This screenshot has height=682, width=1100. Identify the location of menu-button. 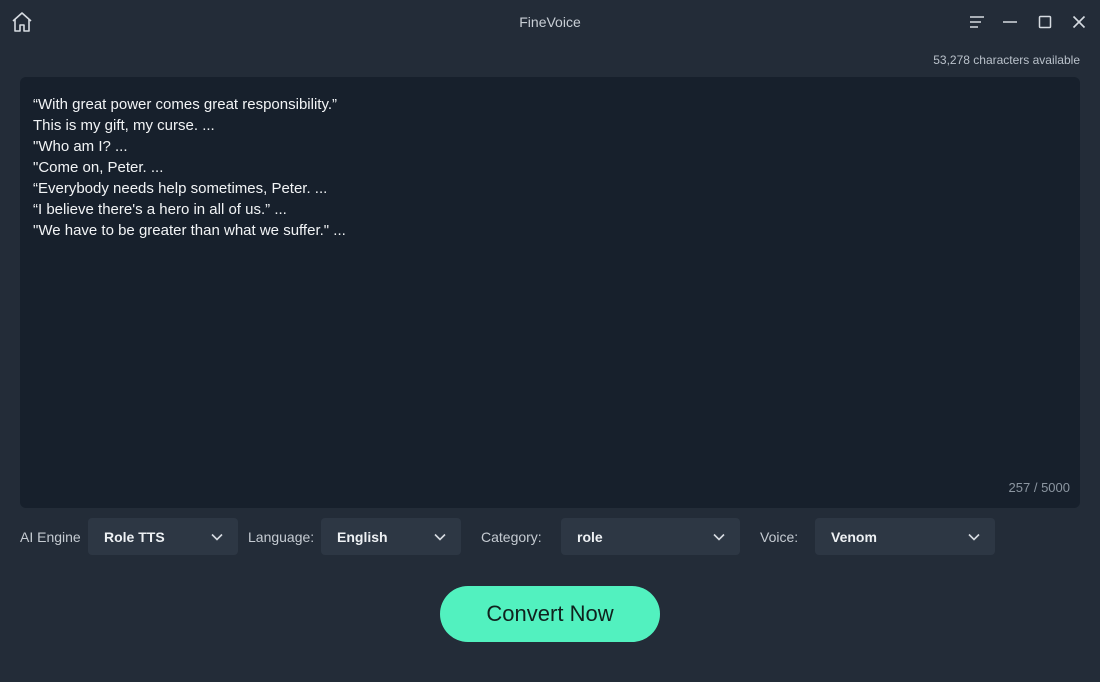
(977, 22).